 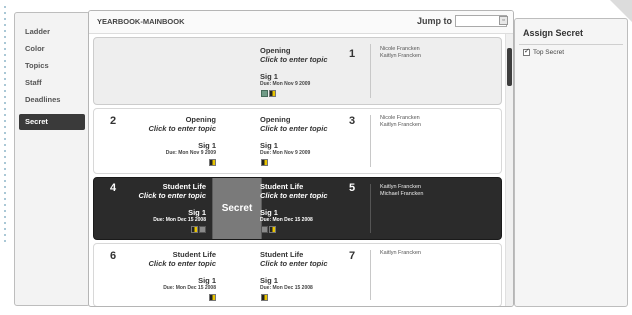 What do you see at coordinates (402, 194) in the screenshot?
I see `staff-name: Michael Francken` at bounding box center [402, 194].